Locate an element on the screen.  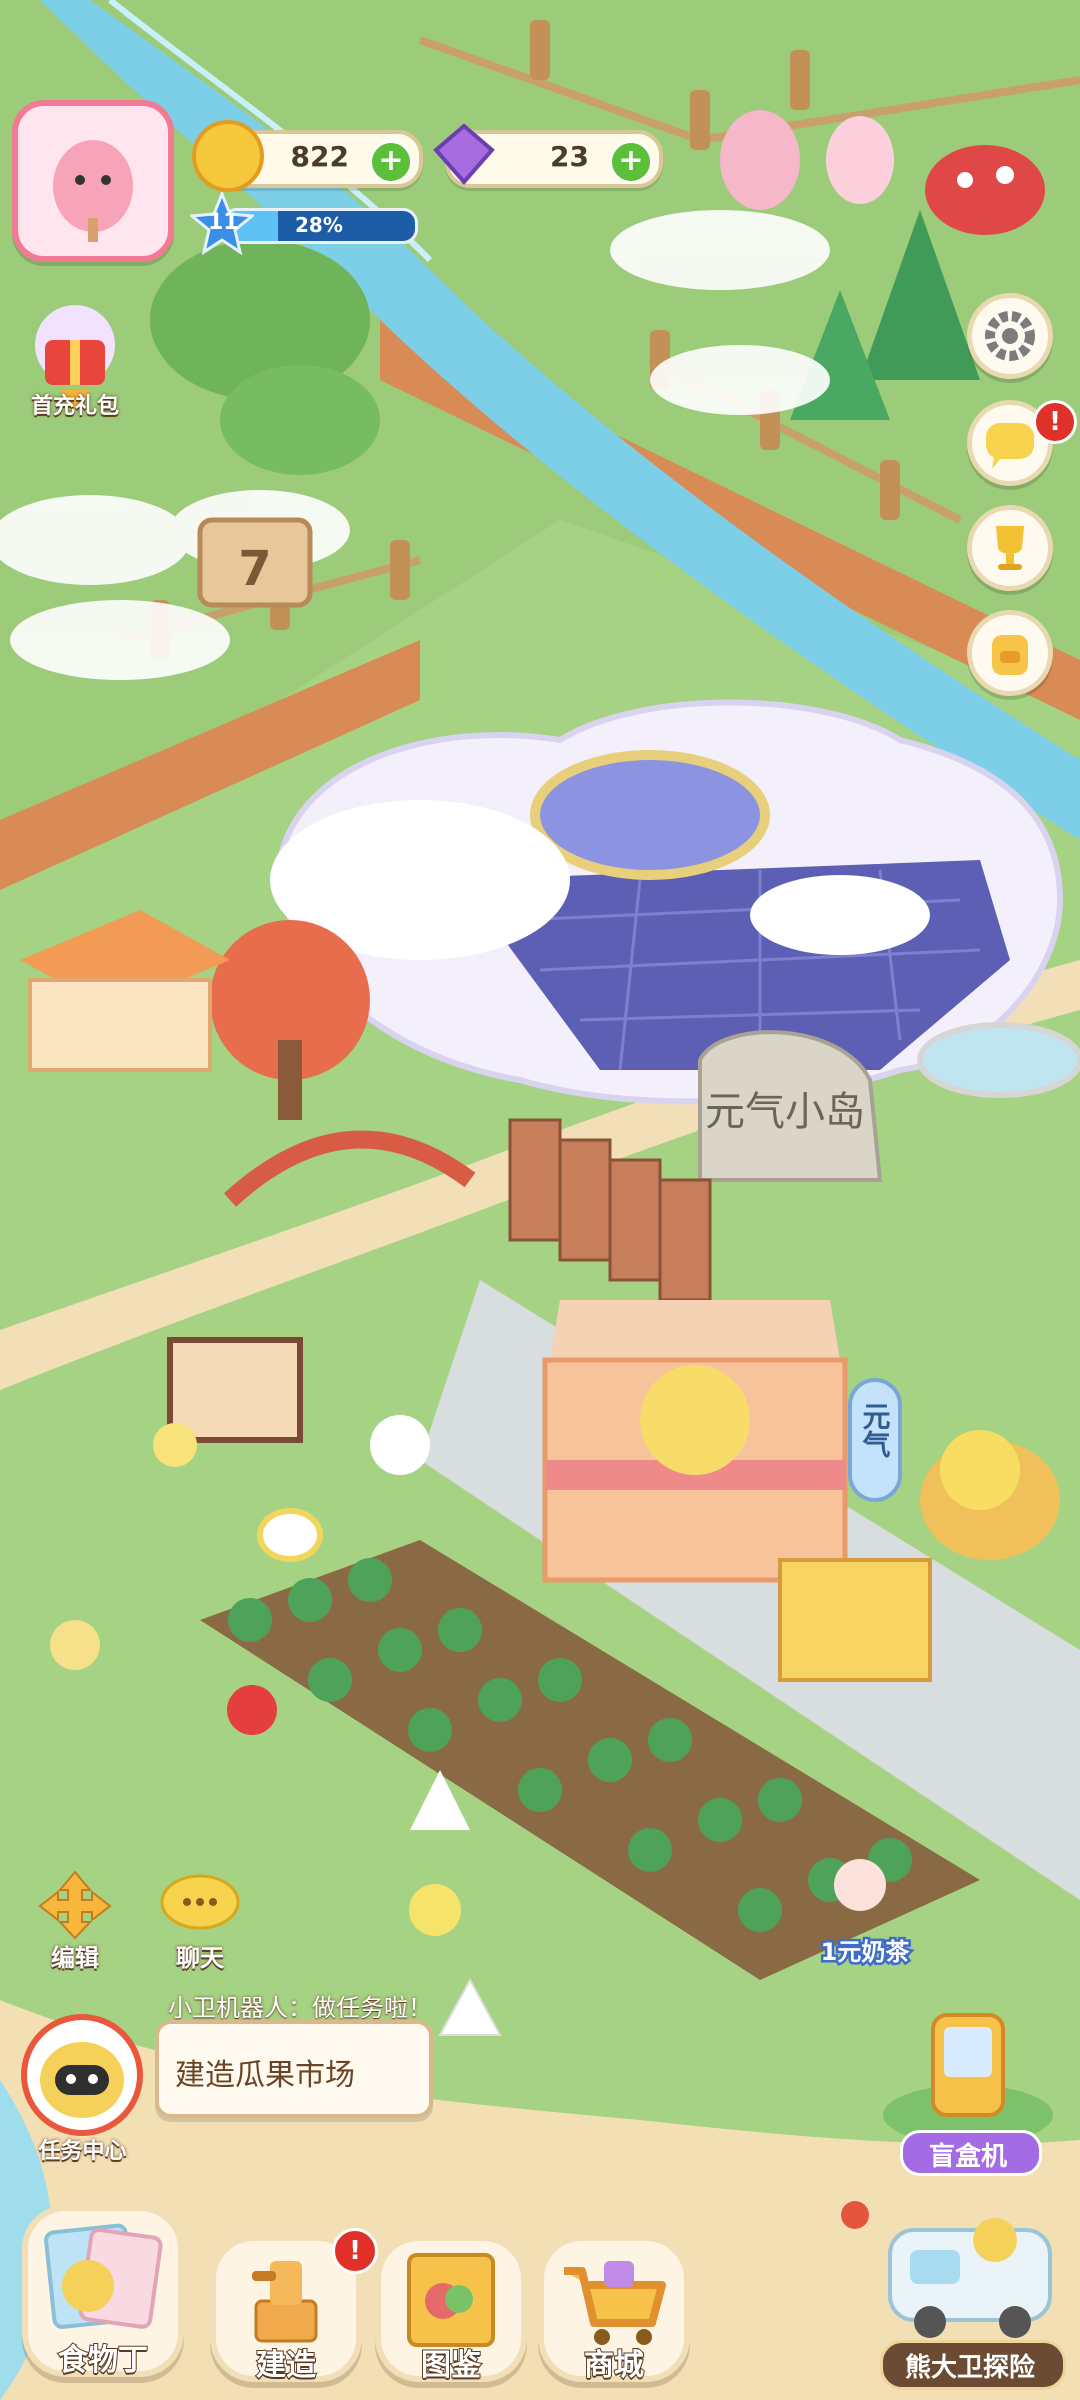
daruma-character is located at coordinates (252, 1710).